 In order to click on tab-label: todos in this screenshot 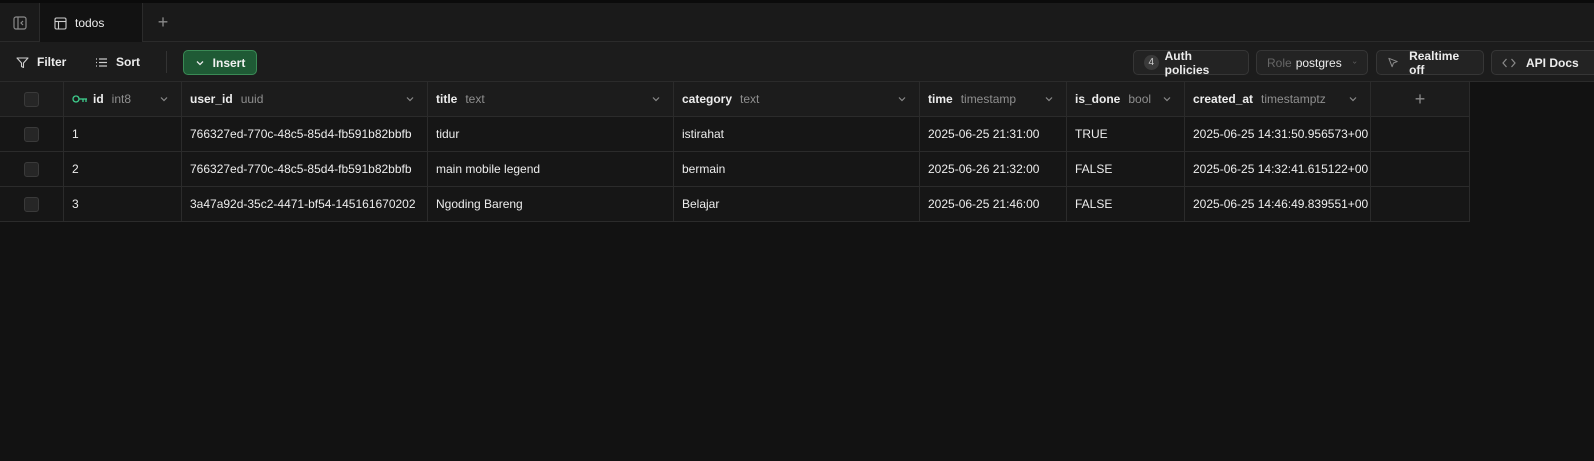, I will do `click(90, 23)`.